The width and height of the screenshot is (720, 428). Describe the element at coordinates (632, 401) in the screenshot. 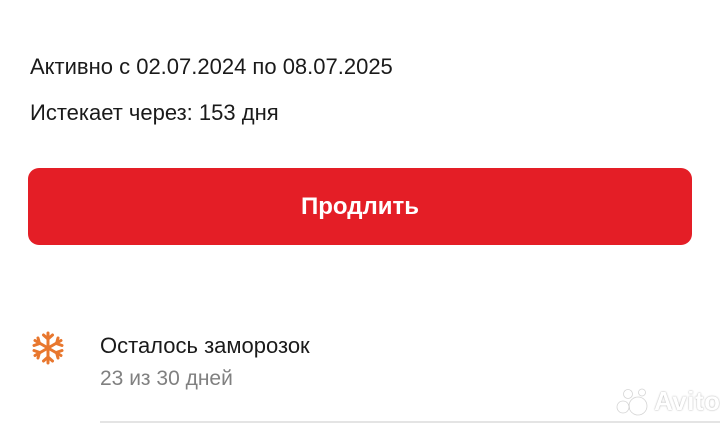

I see `avito-logo-icon` at that location.